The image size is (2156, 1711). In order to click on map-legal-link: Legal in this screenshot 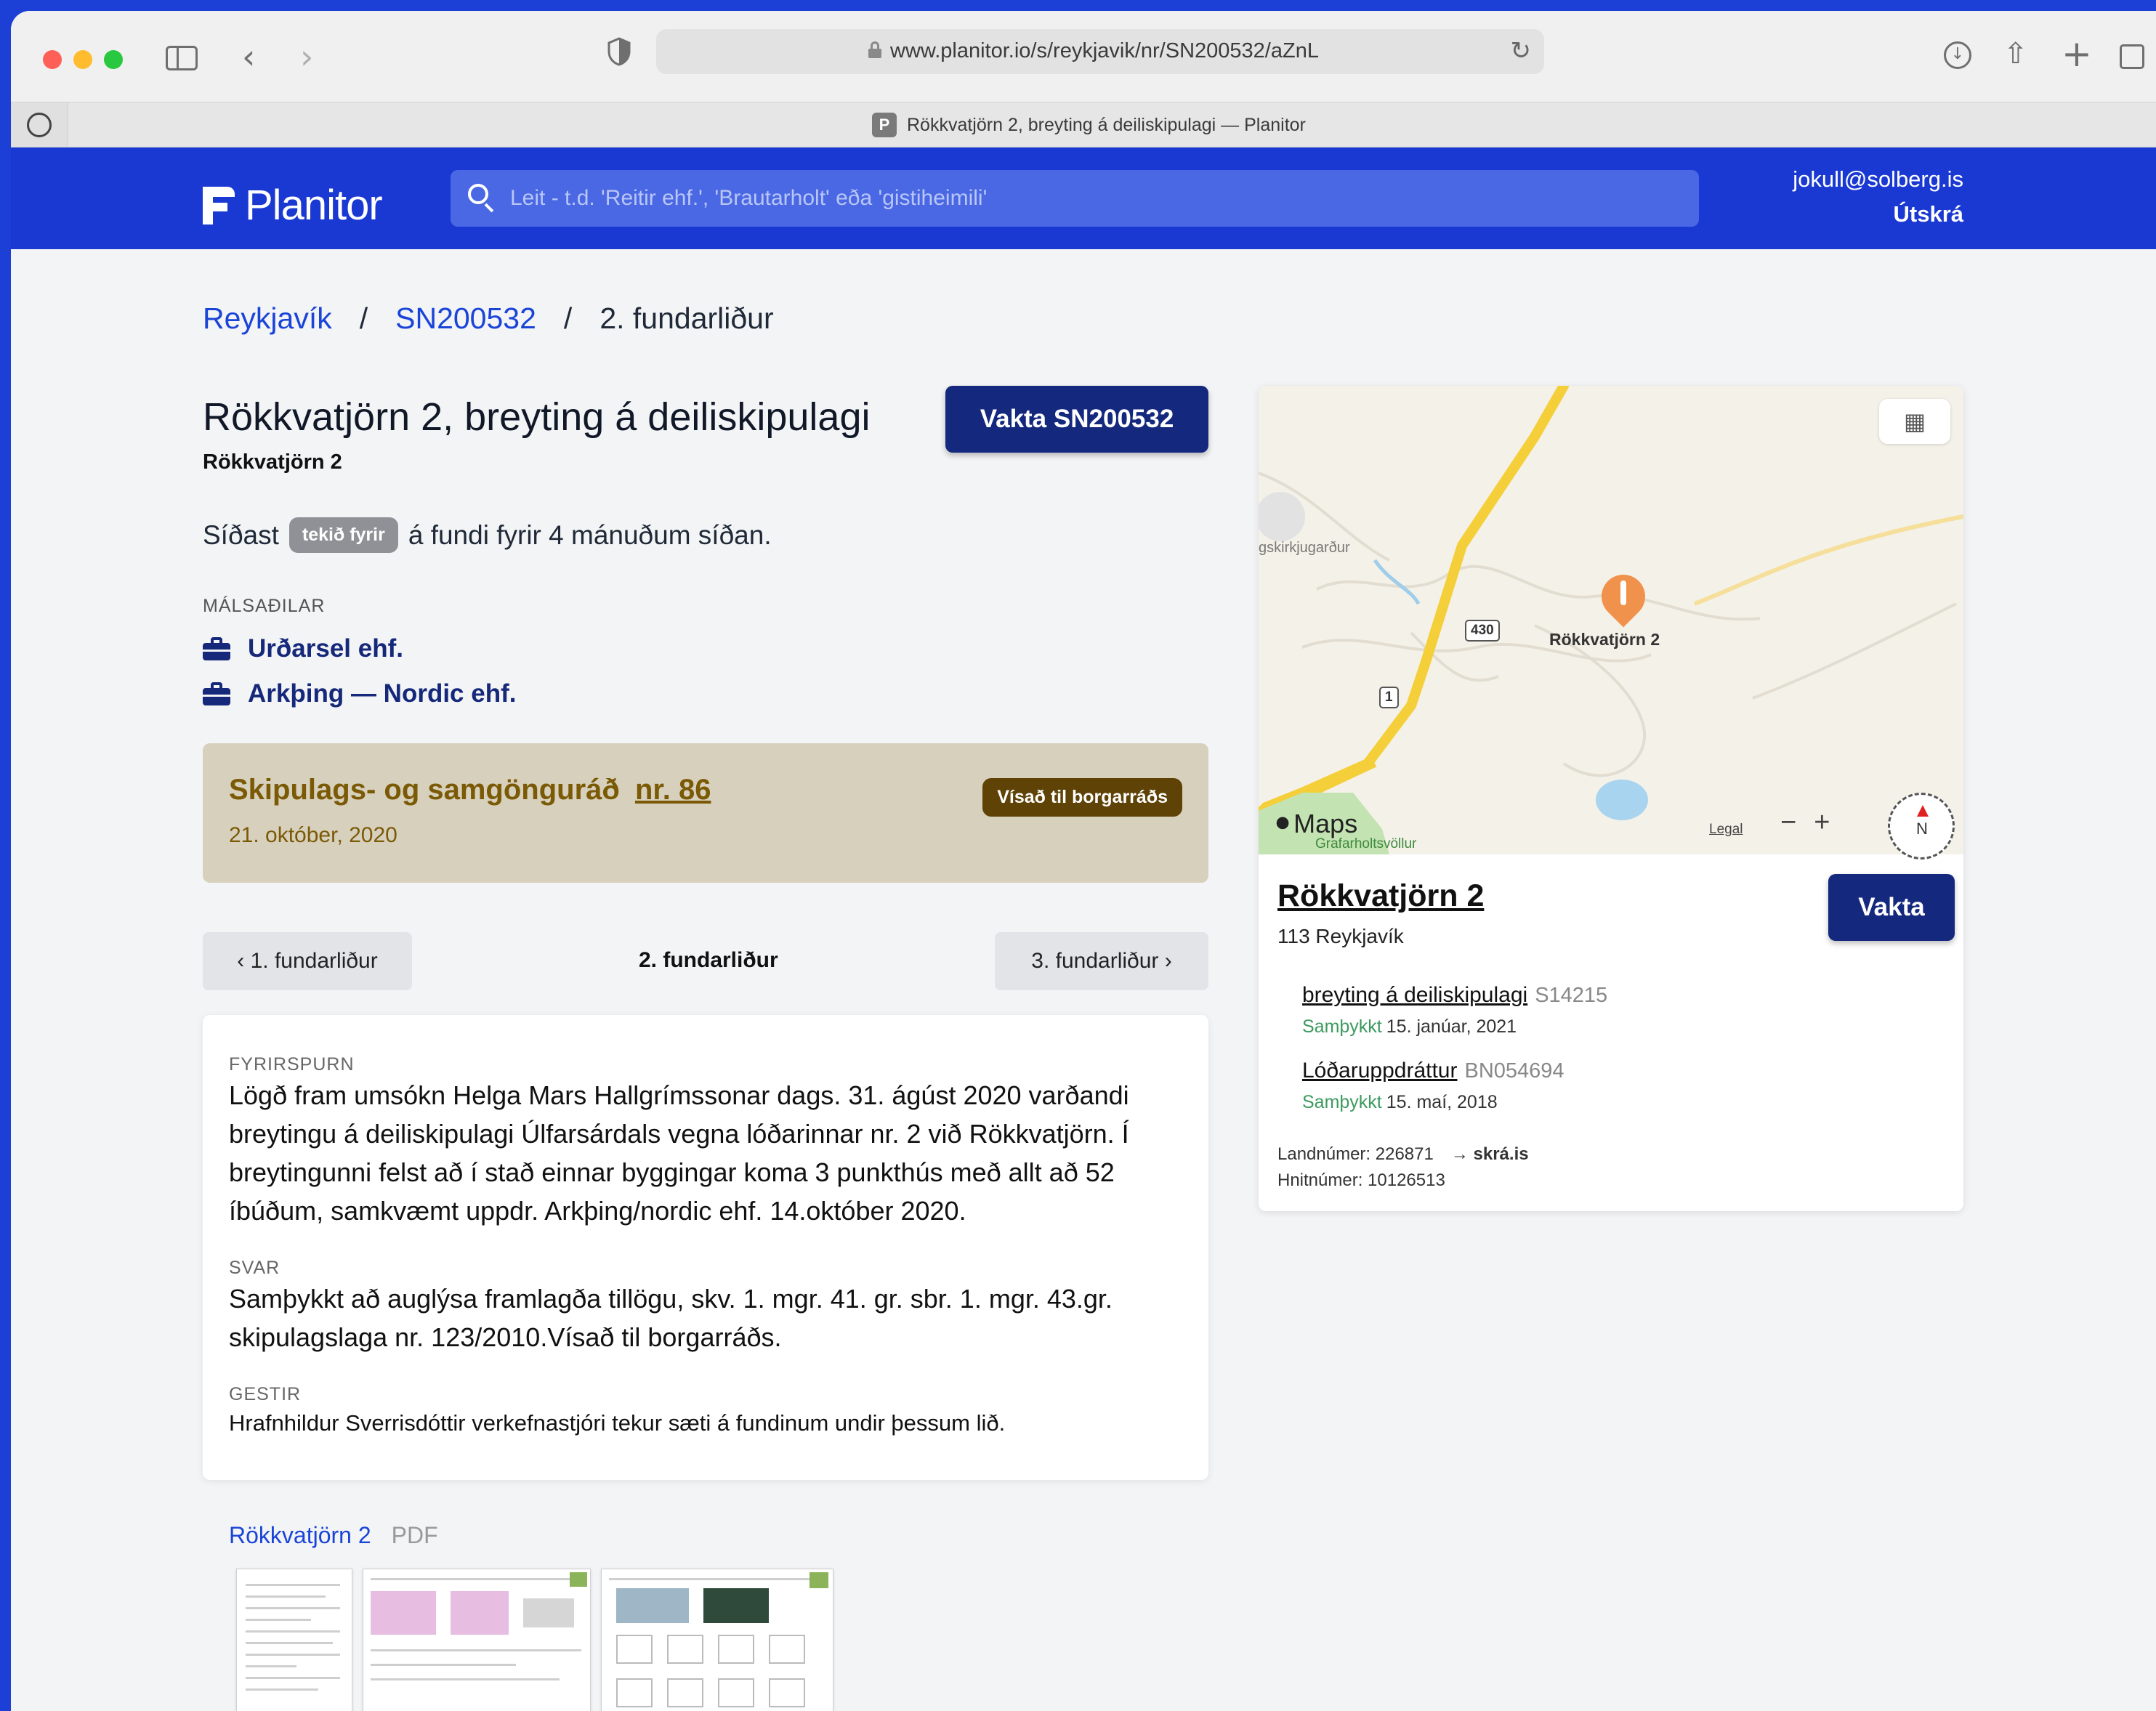, I will do `click(1726, 830)`.